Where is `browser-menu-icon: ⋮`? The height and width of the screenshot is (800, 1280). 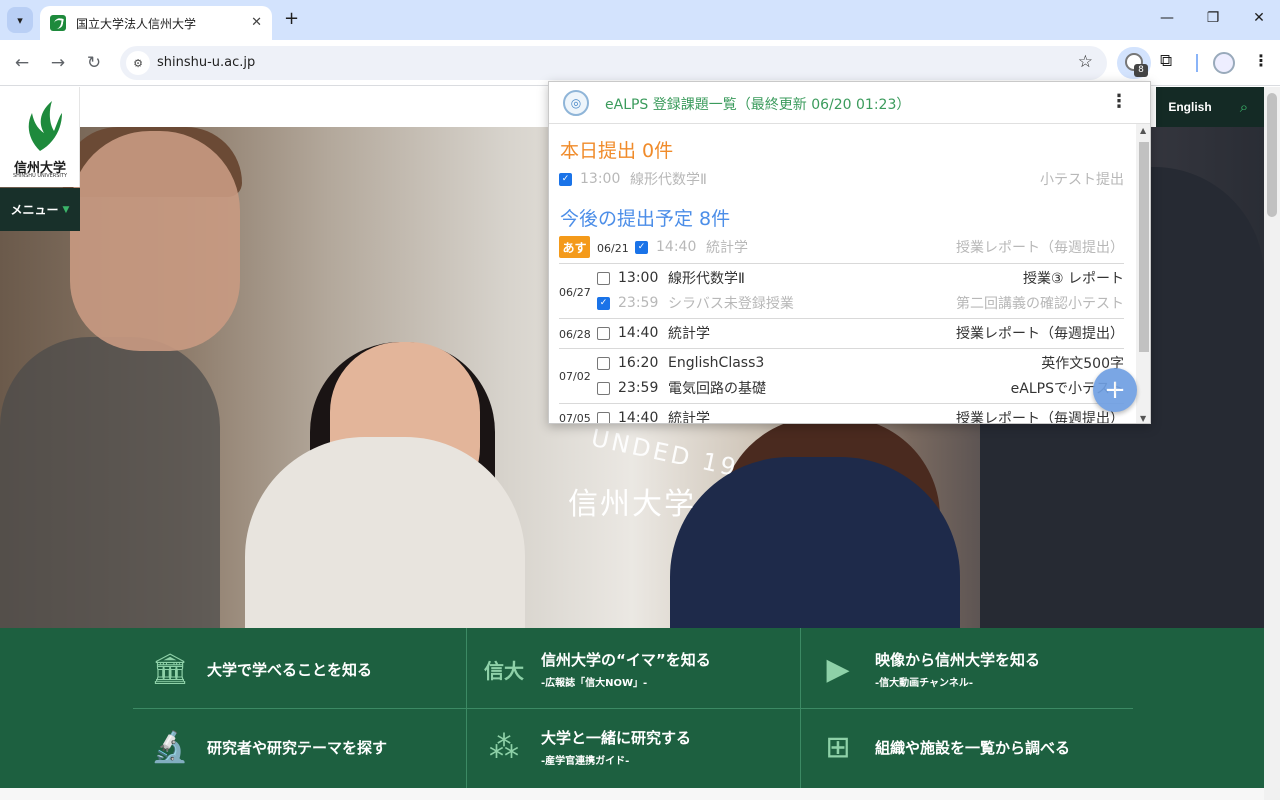 browser-menu-icon: ⋮ is located at coordinates (1261, 60).